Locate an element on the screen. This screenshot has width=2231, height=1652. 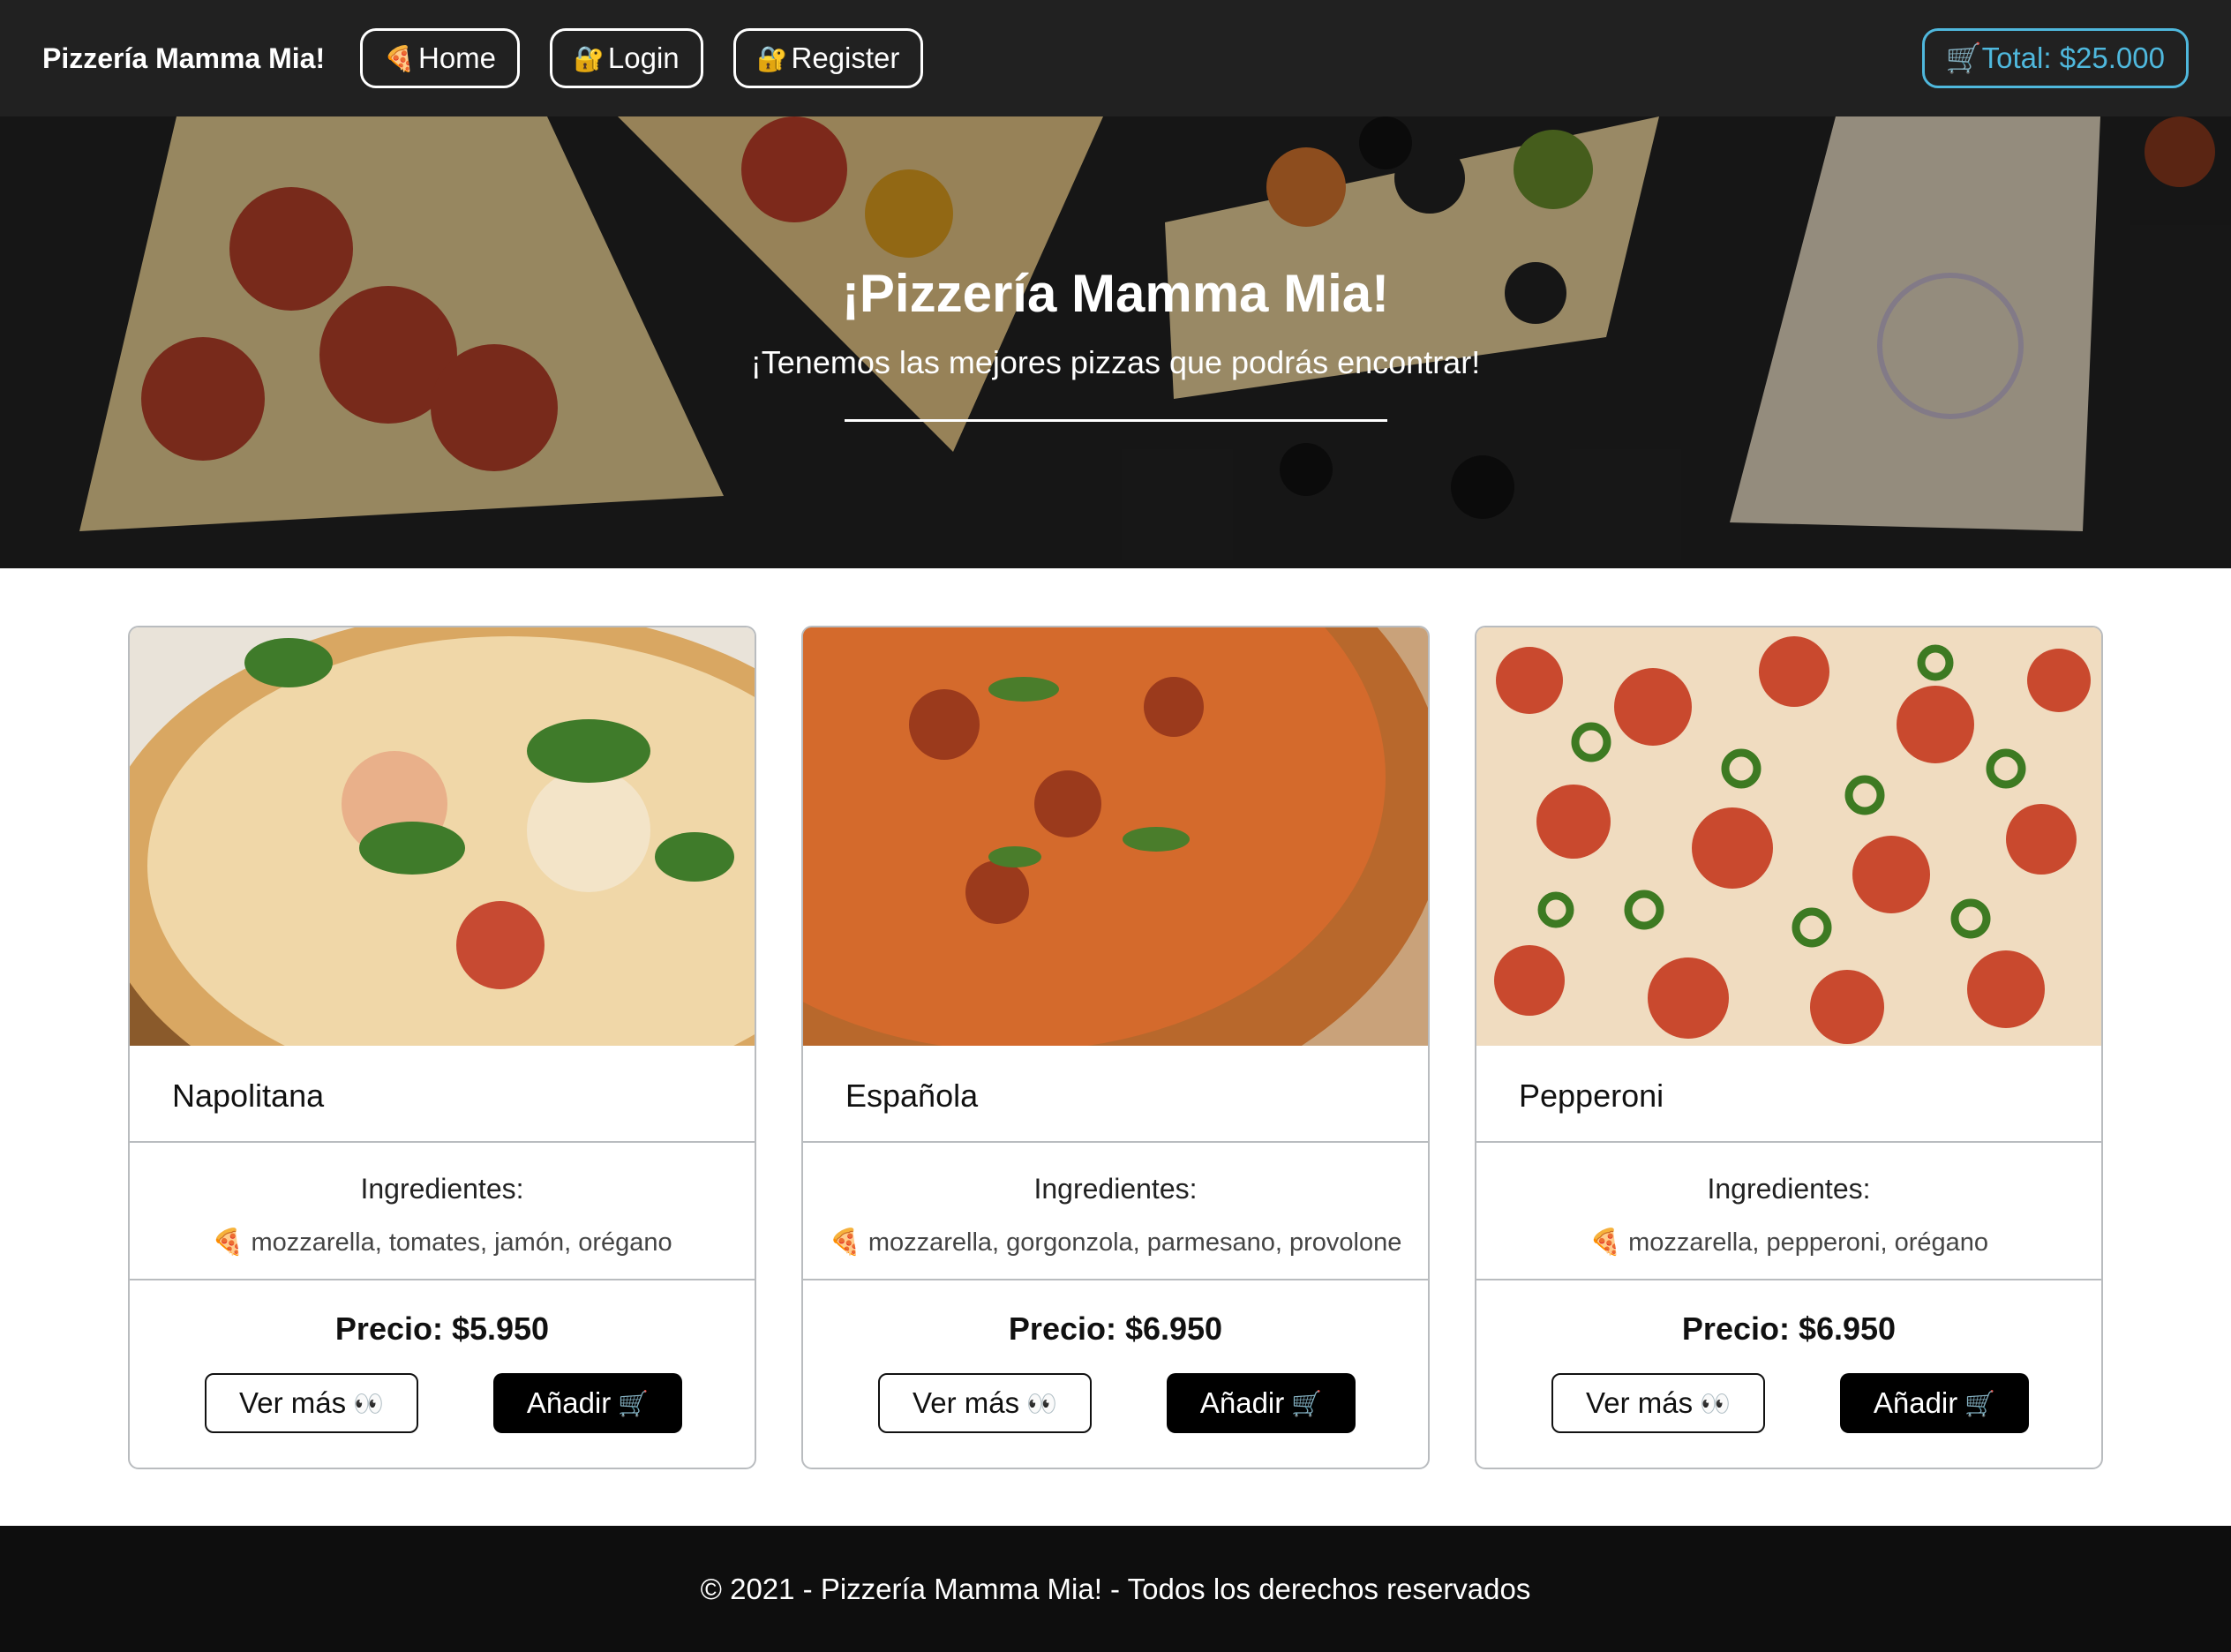
nav-home-label: Home is located at coordinates (457, 57).